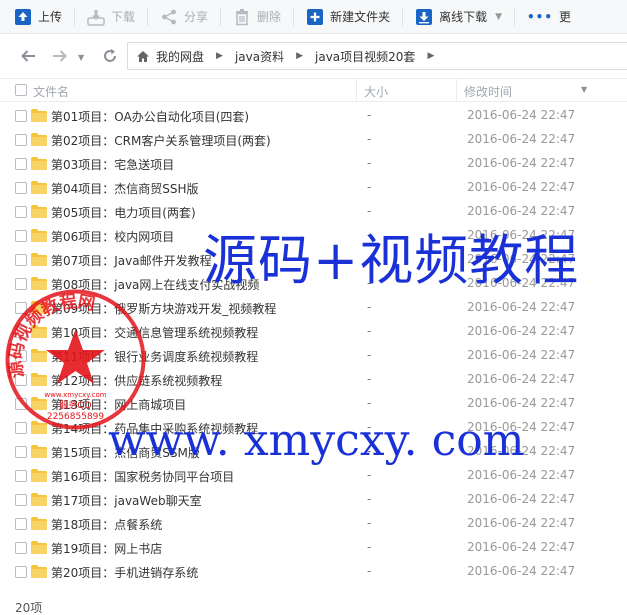  Describe the element at coordinates (313, 164) in the screenshot. I see `table-row: 第03项目：宅急送项目 - 2016-06-24 22:47` at that location.